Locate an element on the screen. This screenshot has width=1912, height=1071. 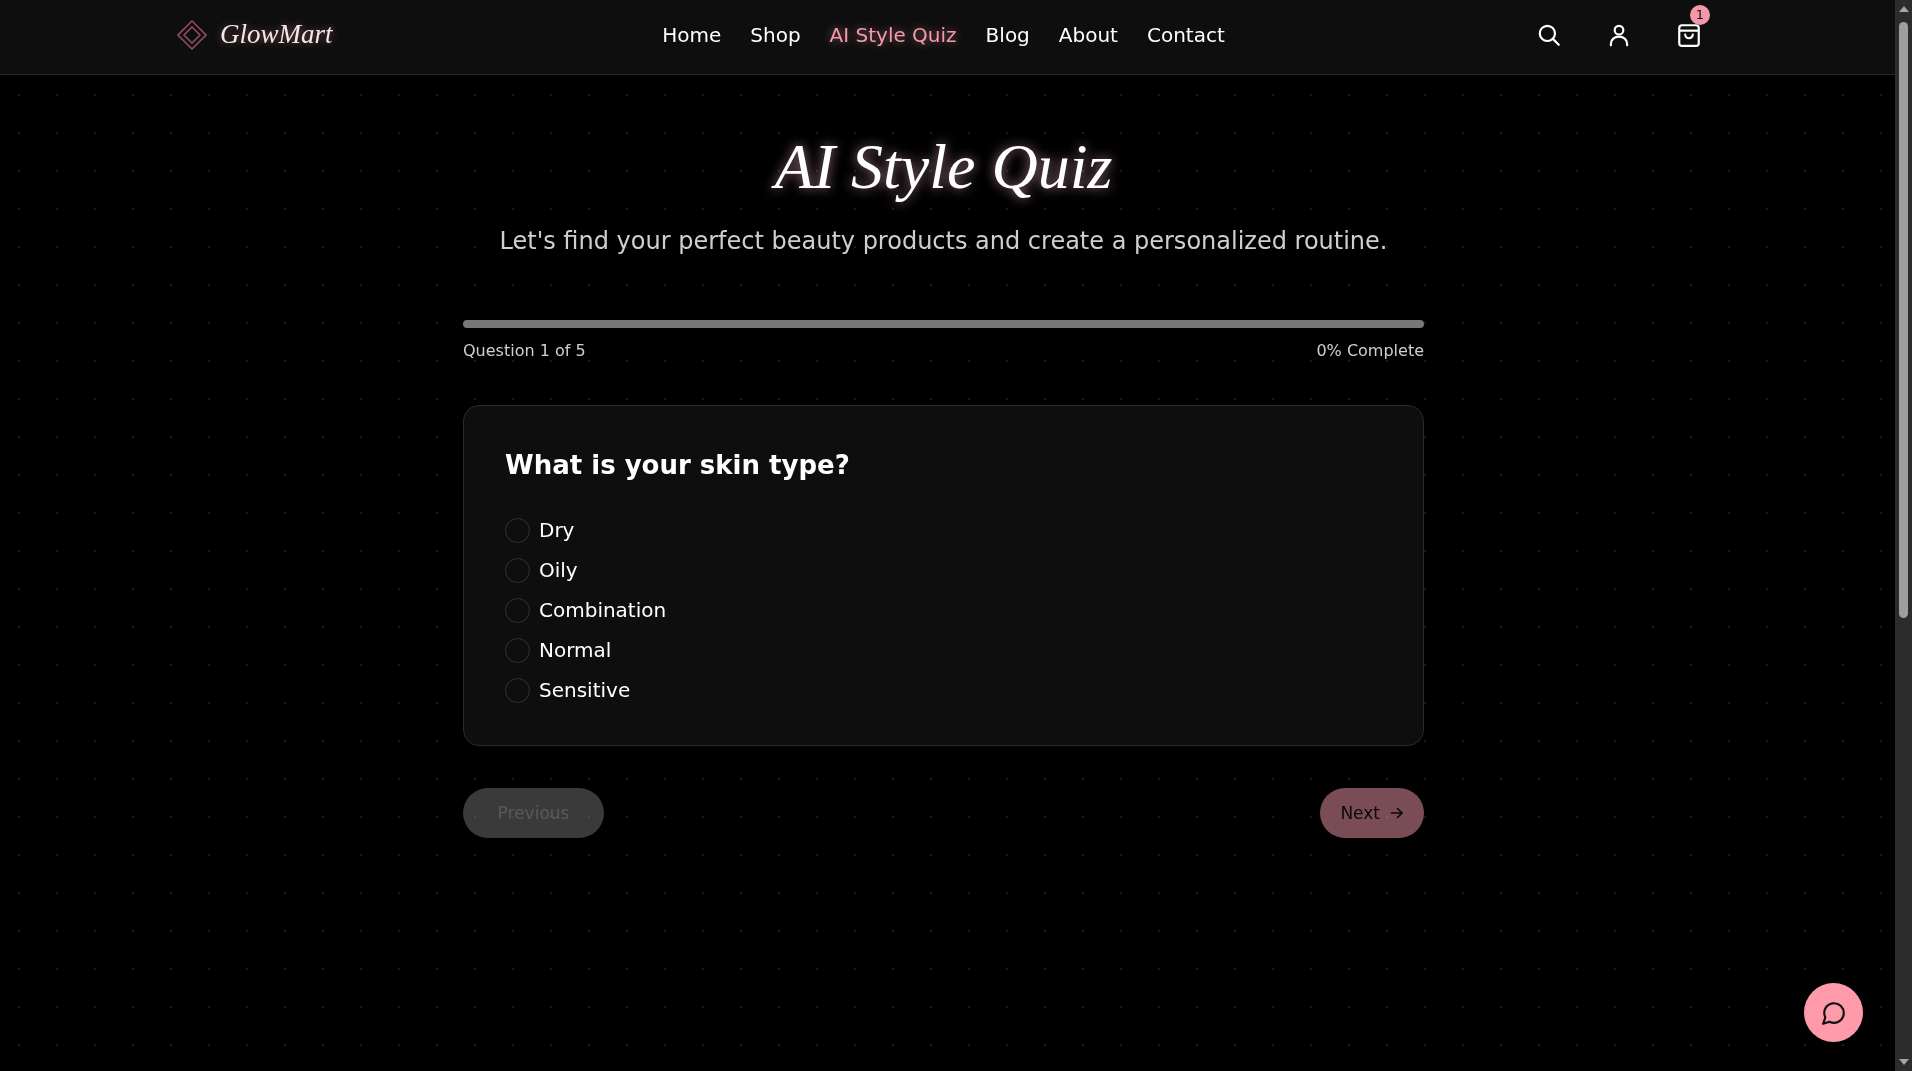
arrow-right-icon is located at coordinates (1397, 813).